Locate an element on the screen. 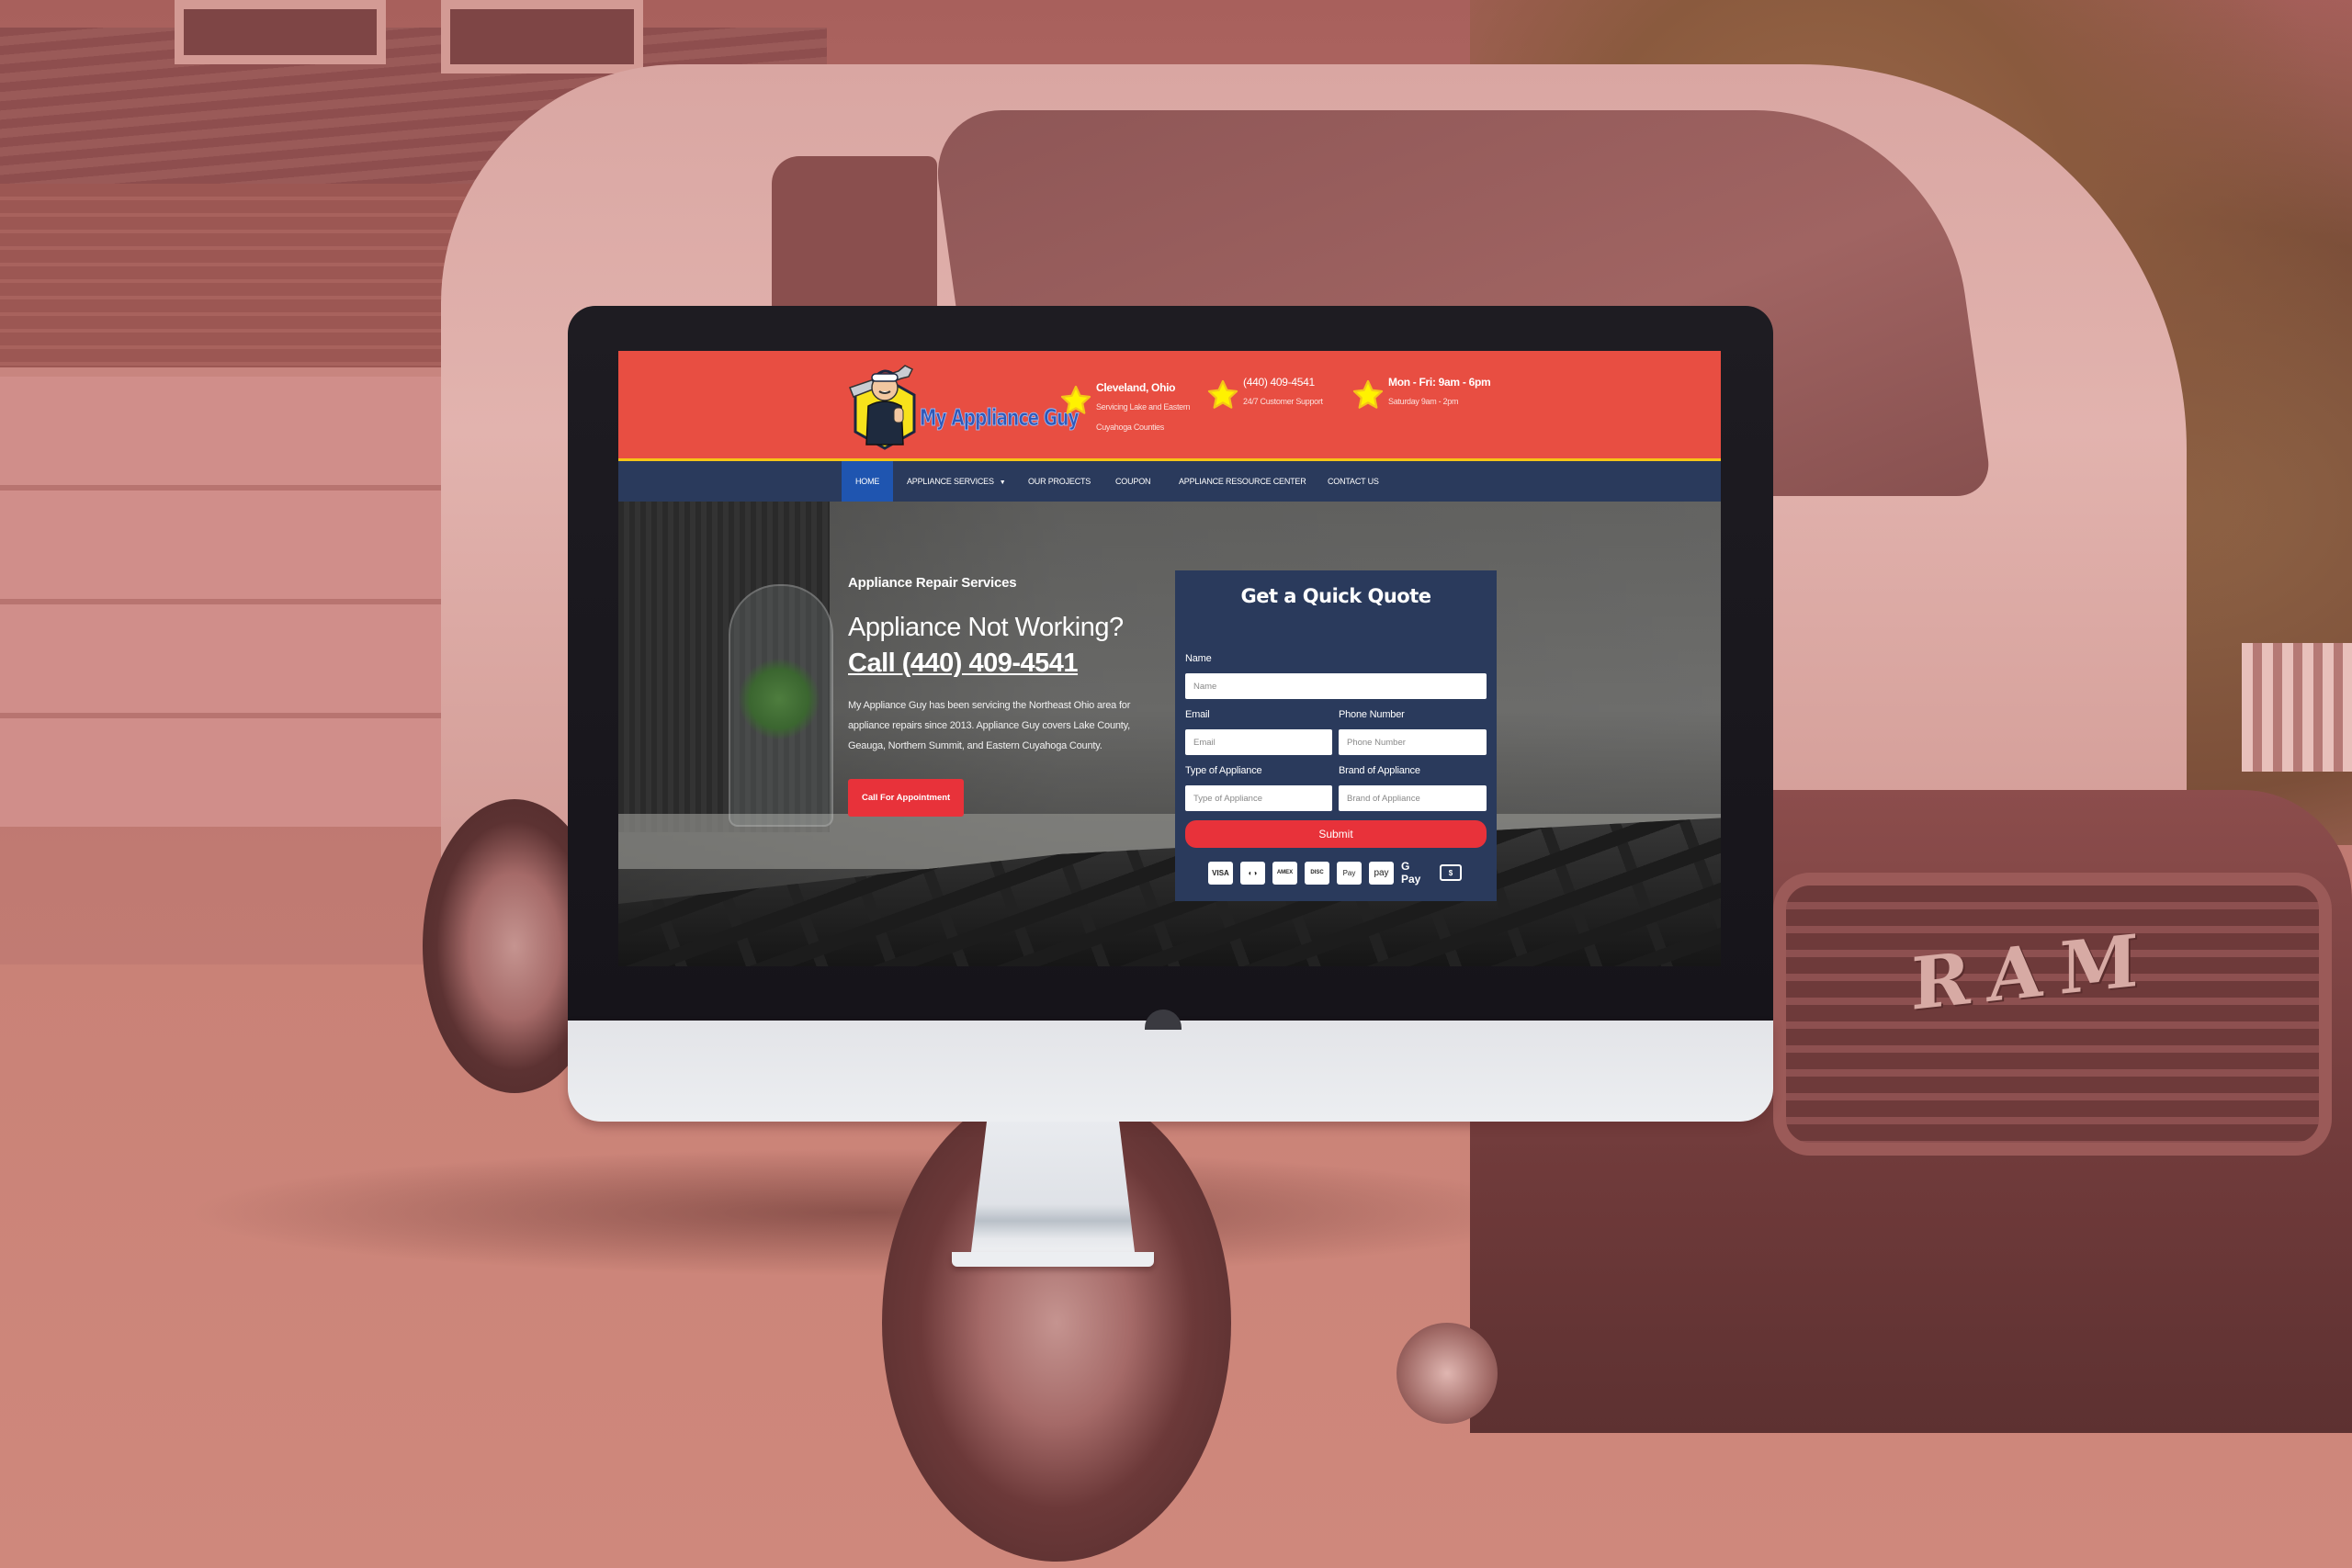  call-for-appointment-button: Call For Appointment is located at coordinates (906, 798).